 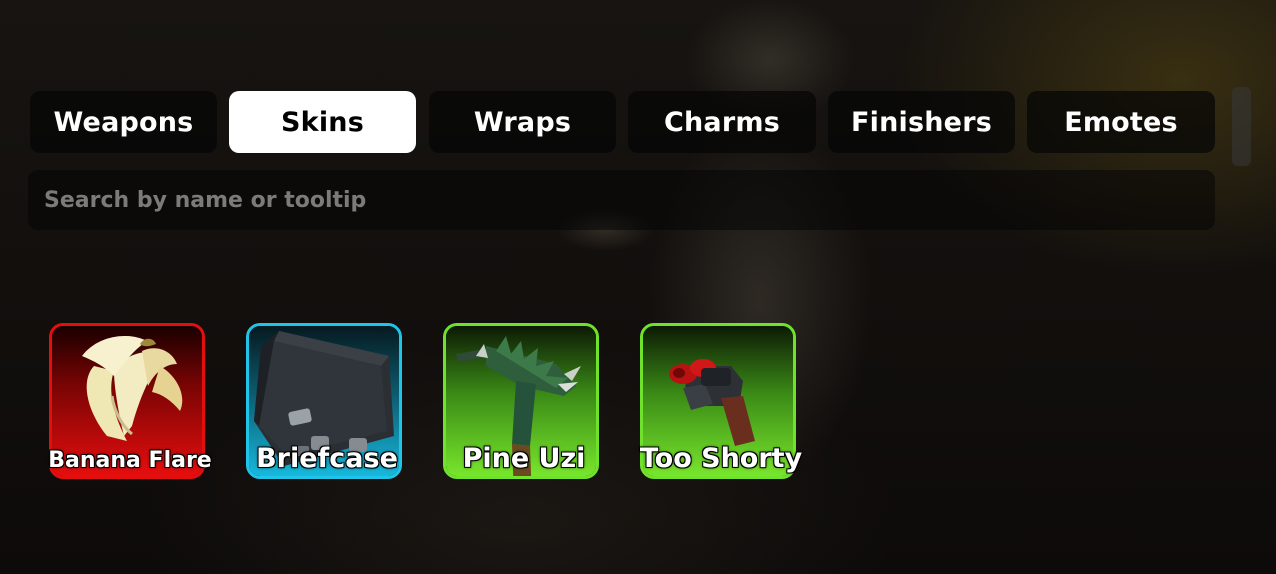 What do you see at coordinates (921, 122) in the screenshot?
I see `tab-finishers: Finishers` at bounding box center [921, 122].